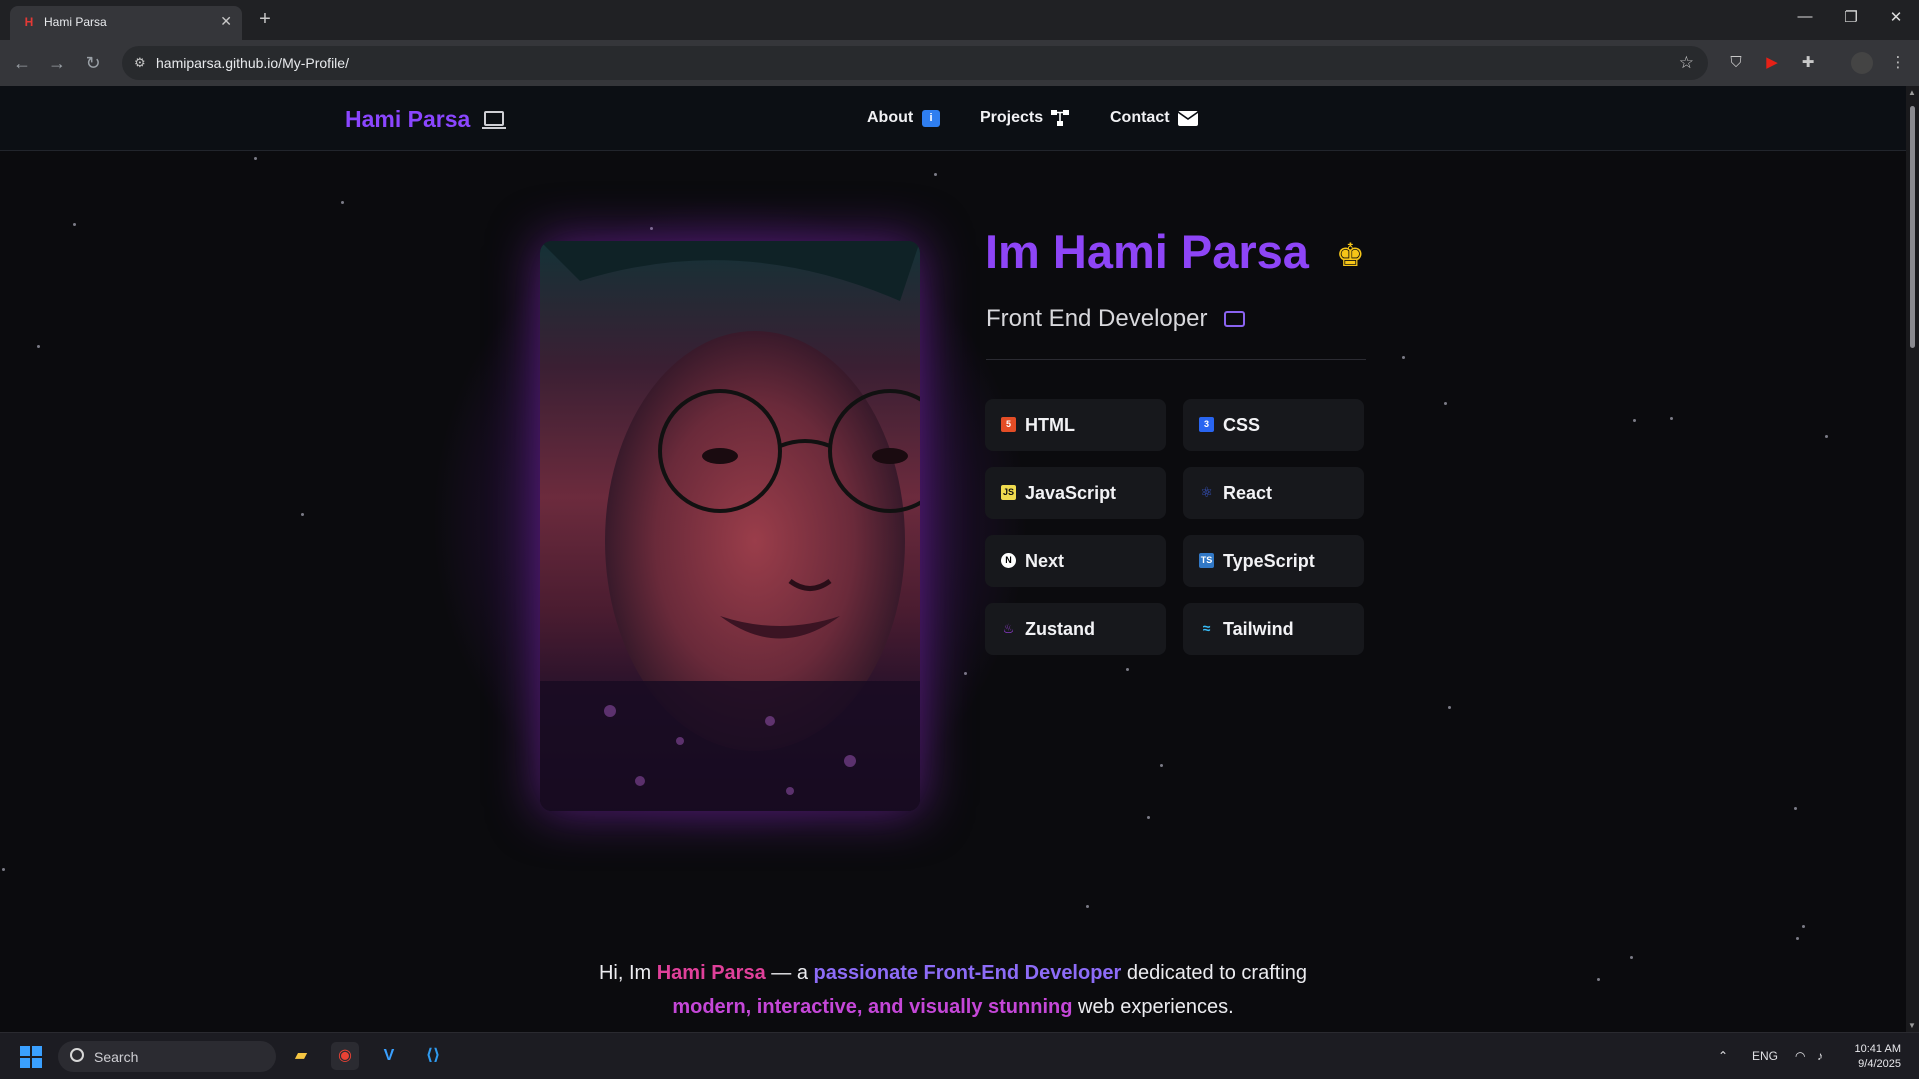 This screenshot has width=1919, height=1079. Describe the element at coordinates (1879, 1064) in the screenshot. I see `clock-date: 9/4/2025` at that location.